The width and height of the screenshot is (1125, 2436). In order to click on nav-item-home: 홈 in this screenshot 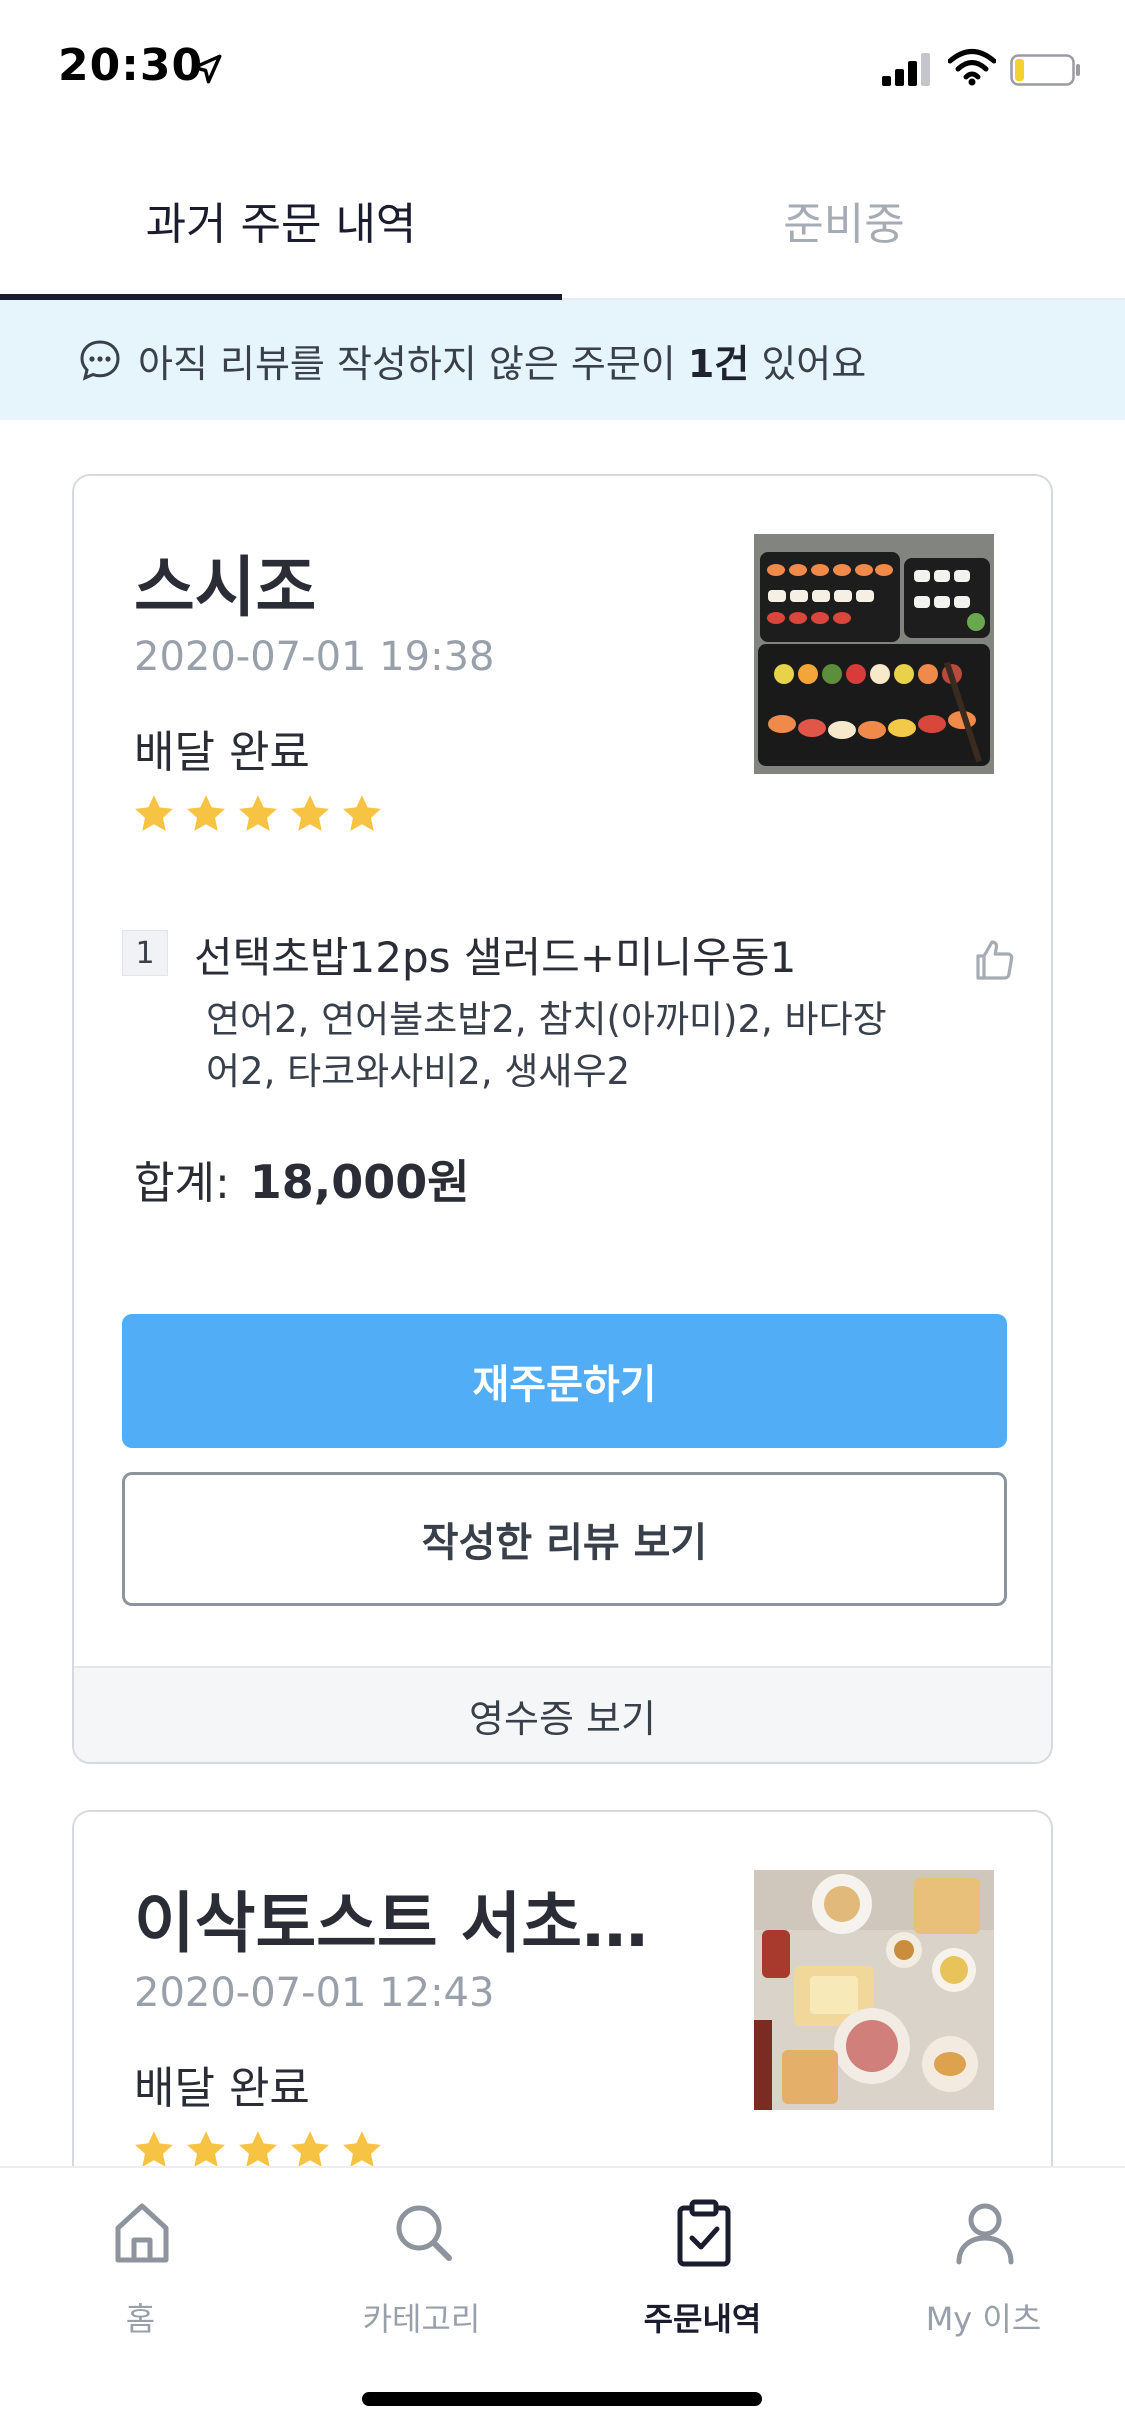, I will do `click(140, 2273)`.